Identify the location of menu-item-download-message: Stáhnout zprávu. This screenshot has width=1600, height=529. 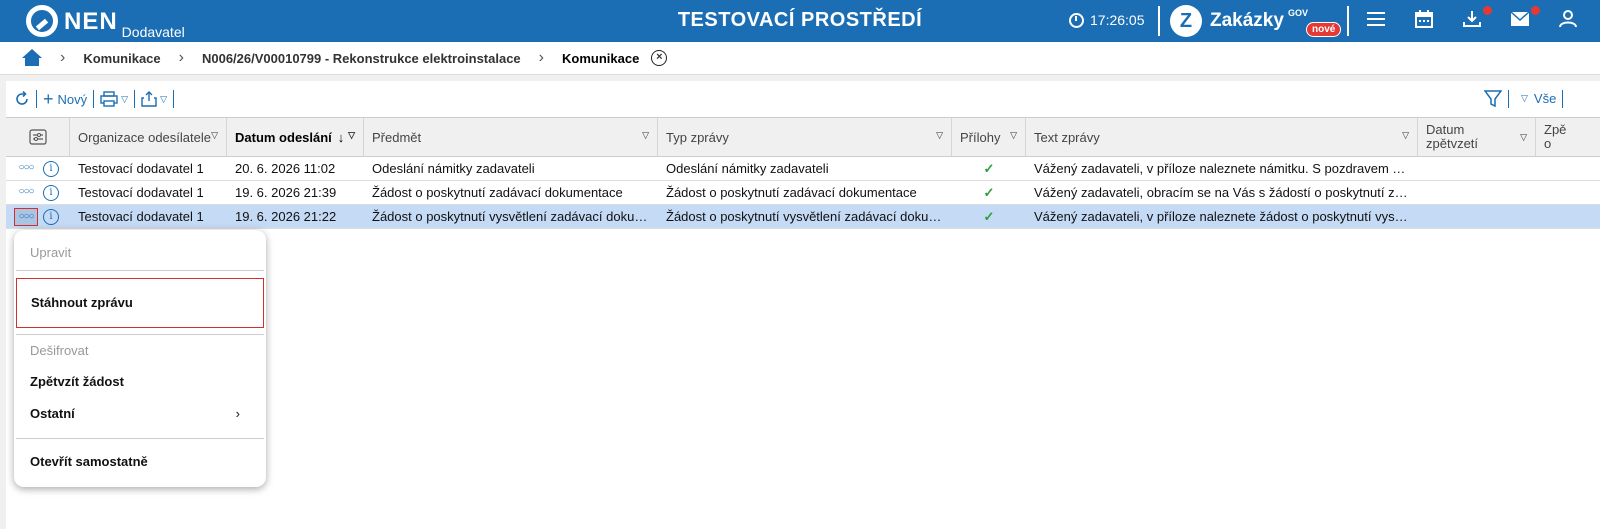
(140, 303).